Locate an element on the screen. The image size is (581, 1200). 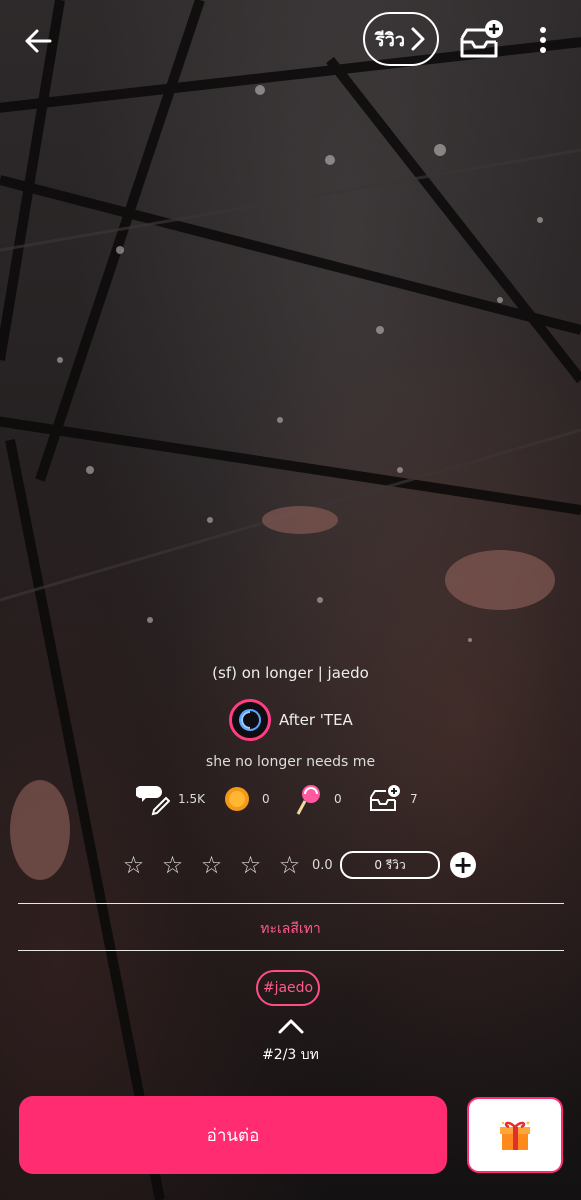
more-vertical-icon is located at coordinates (543, 40).